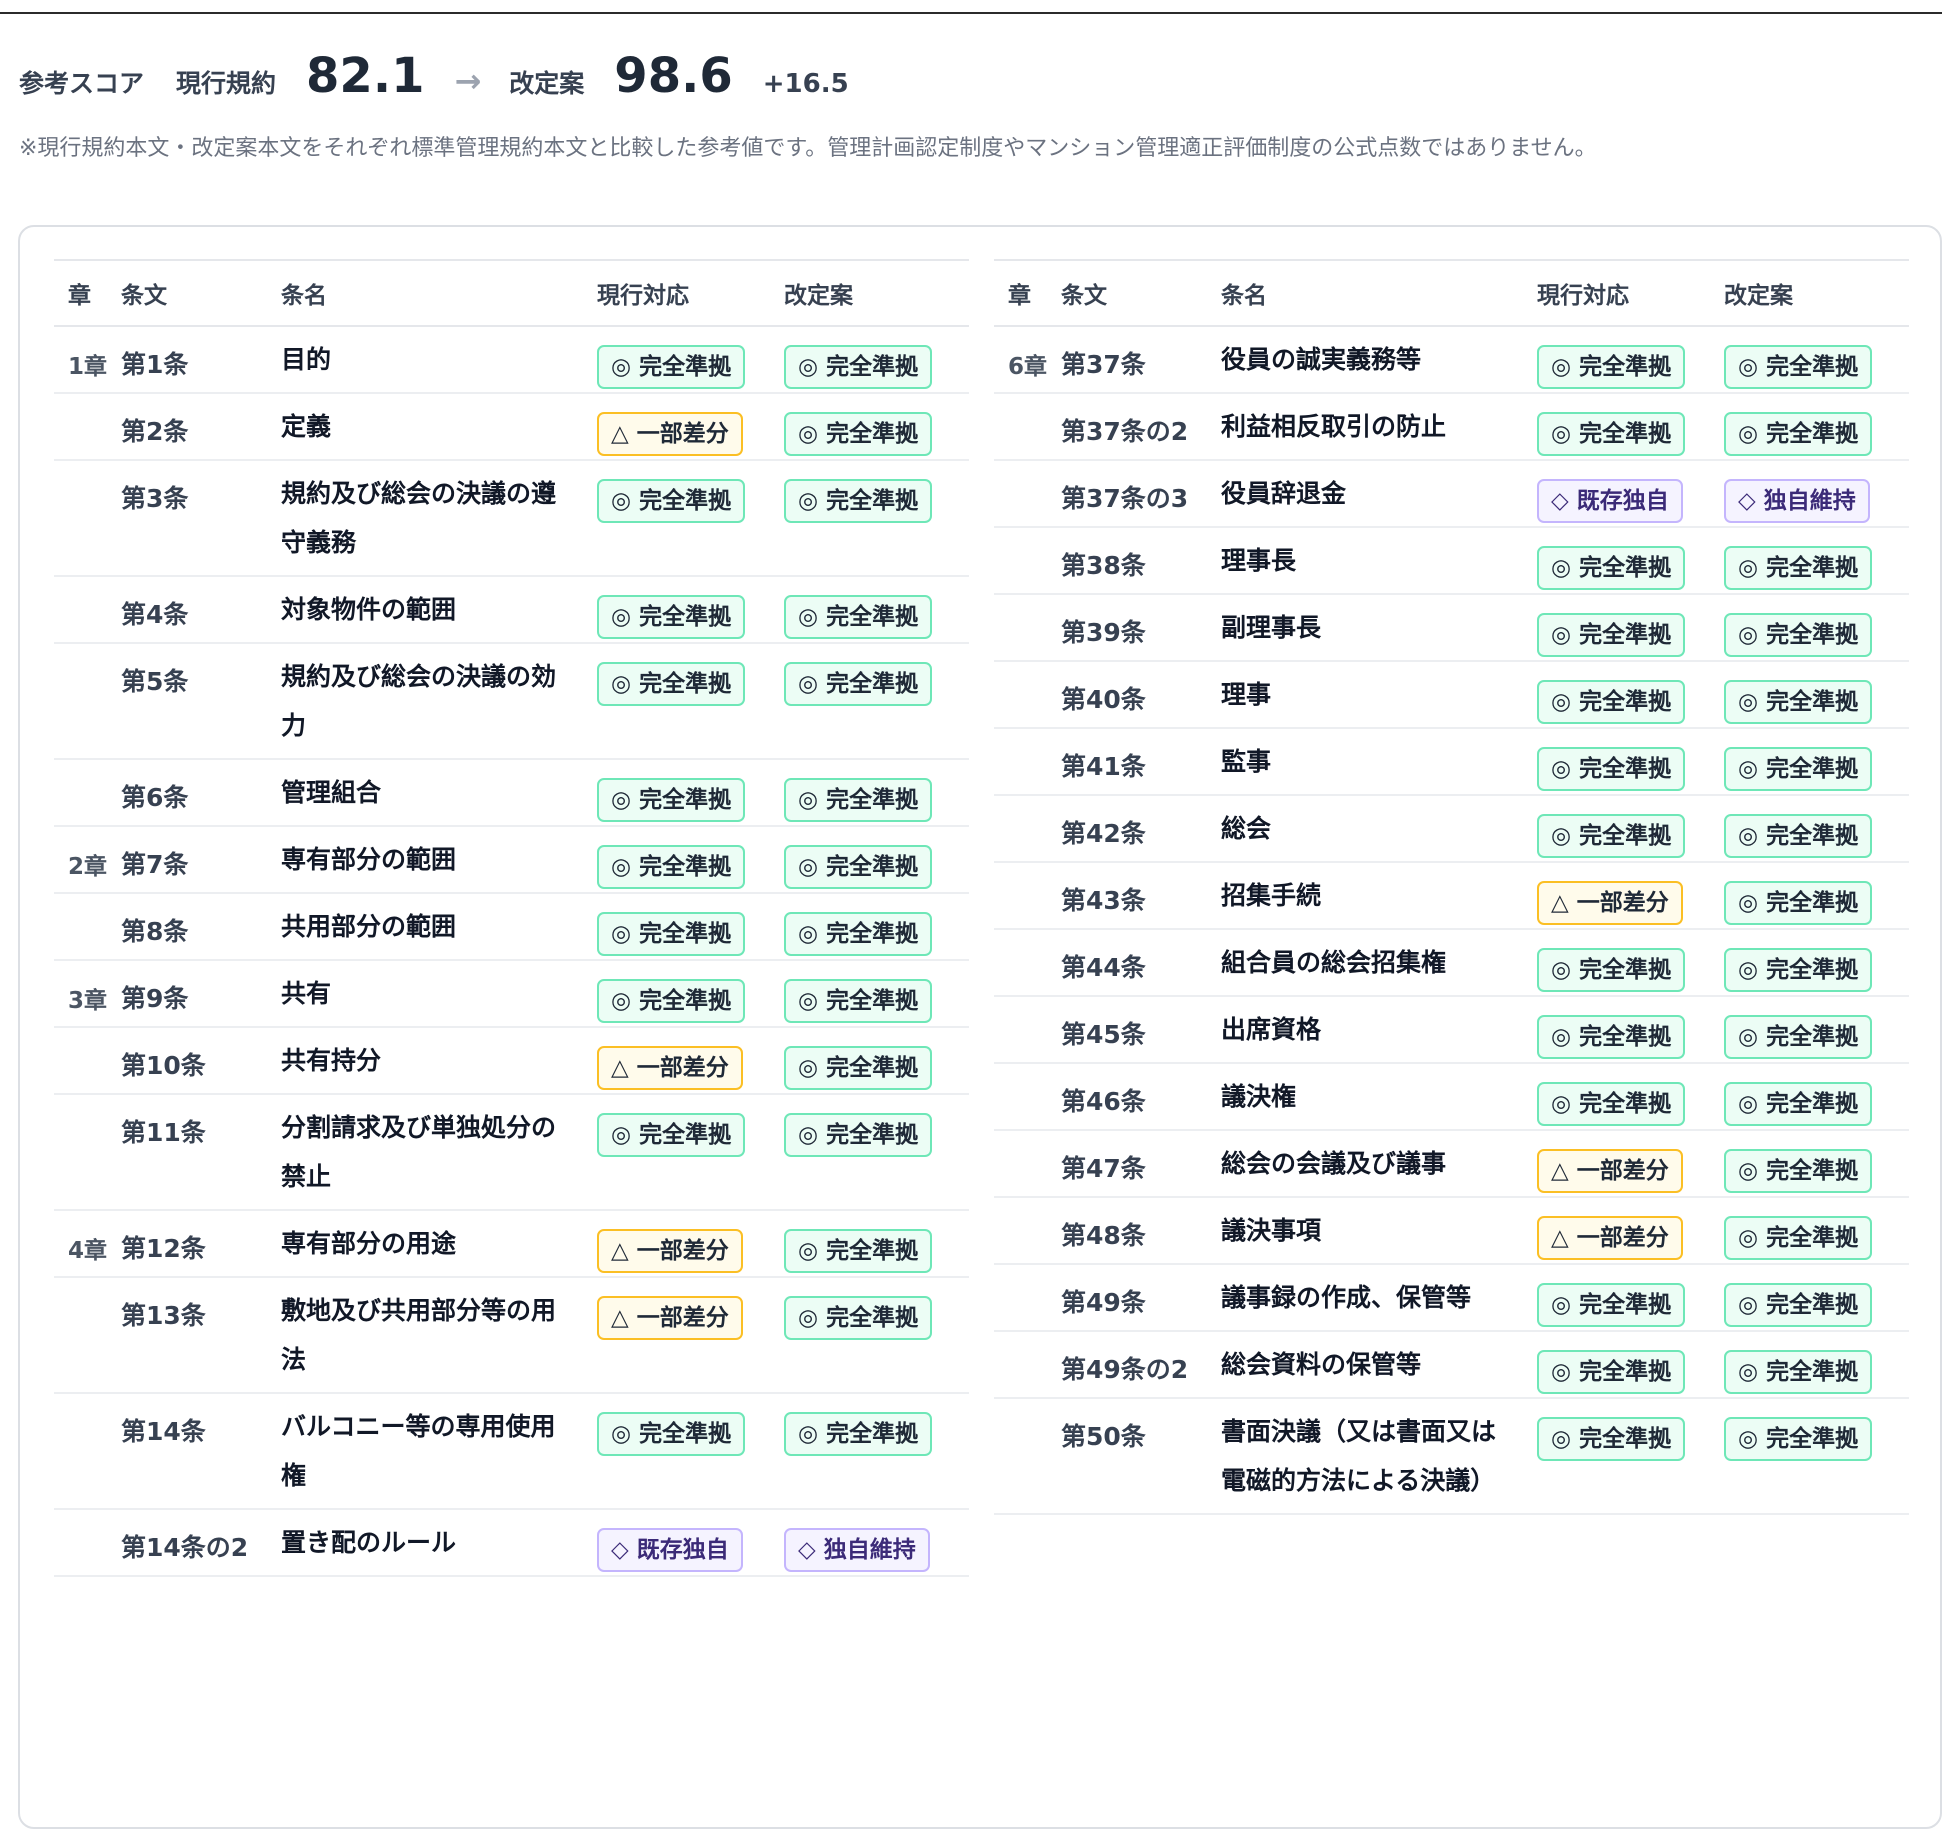 Image resolution: width=1956 pixels, height=1829 pixels. I want to click on table-row: 第49条の2 総会資料の保管等 ◎ 完全準拠 ◎ 完全準拠, so click(1451, 1365).